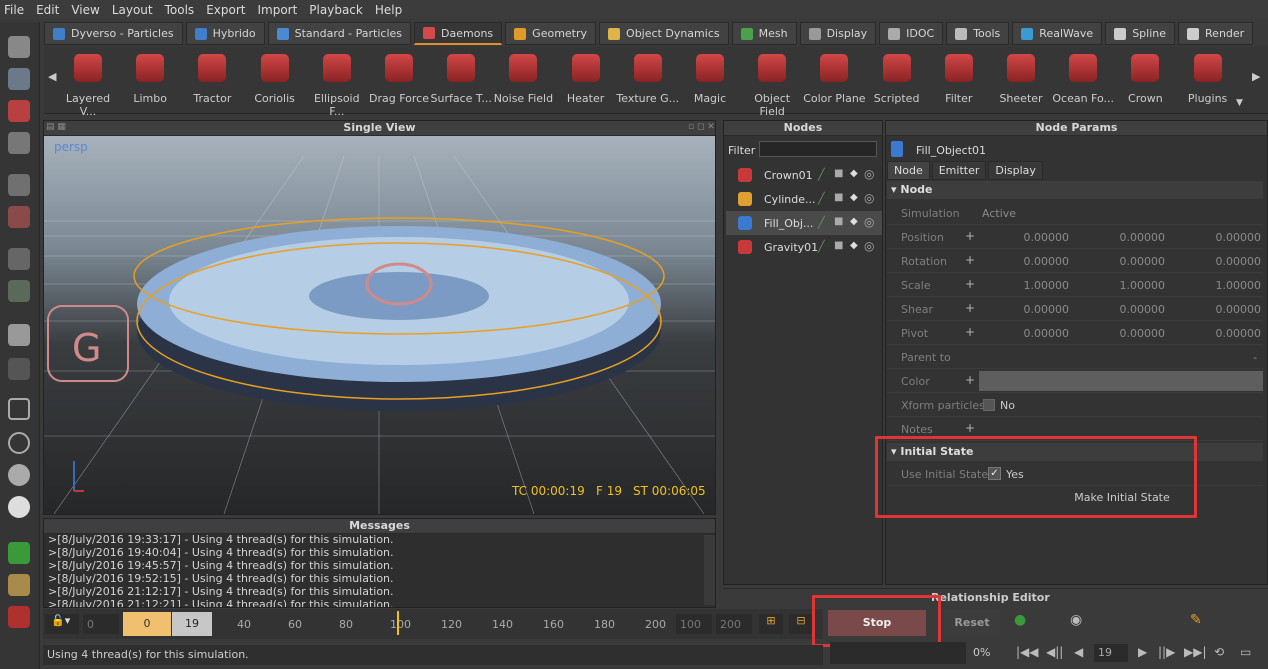  What do you see at coordinates (959, 170) in the screenshot?
I see `params-tab-emitter: Emitter` at bounding box center [959, 170].